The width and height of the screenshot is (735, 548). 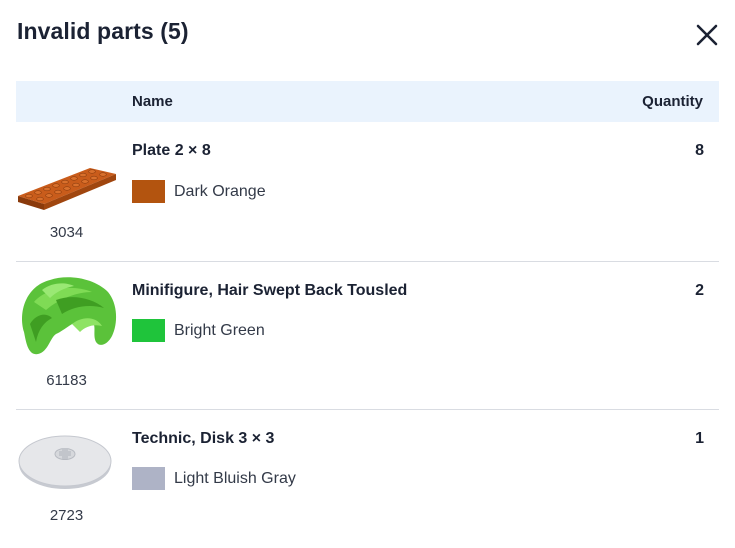 I want to click on part-number: 3034, so click(x=66, y=232).